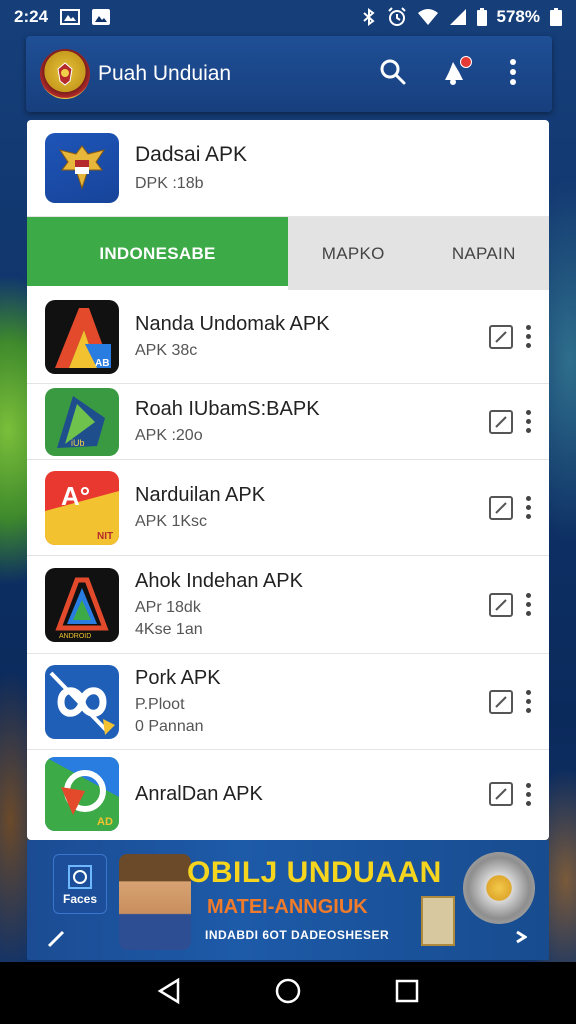 Image resolution: width=576 pixels, height=1024 pixels. Describe the element at coordinates (178, 678) in the screenshot. I see `app-title: Pork APK` at that location.